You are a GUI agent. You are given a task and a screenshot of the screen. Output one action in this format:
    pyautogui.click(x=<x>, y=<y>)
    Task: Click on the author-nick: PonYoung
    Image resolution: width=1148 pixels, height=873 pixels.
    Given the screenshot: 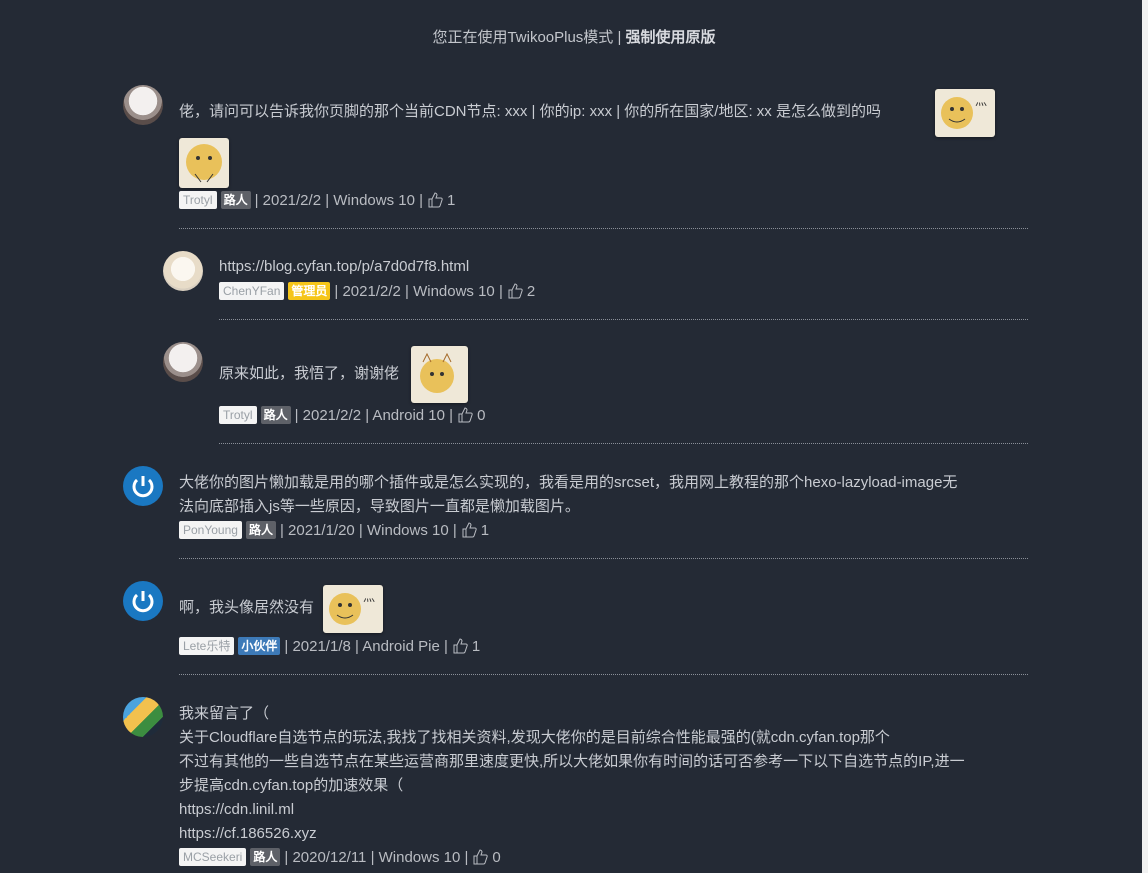 What is the action you would take?
    pyautogui.click(x=210, y=530)
    